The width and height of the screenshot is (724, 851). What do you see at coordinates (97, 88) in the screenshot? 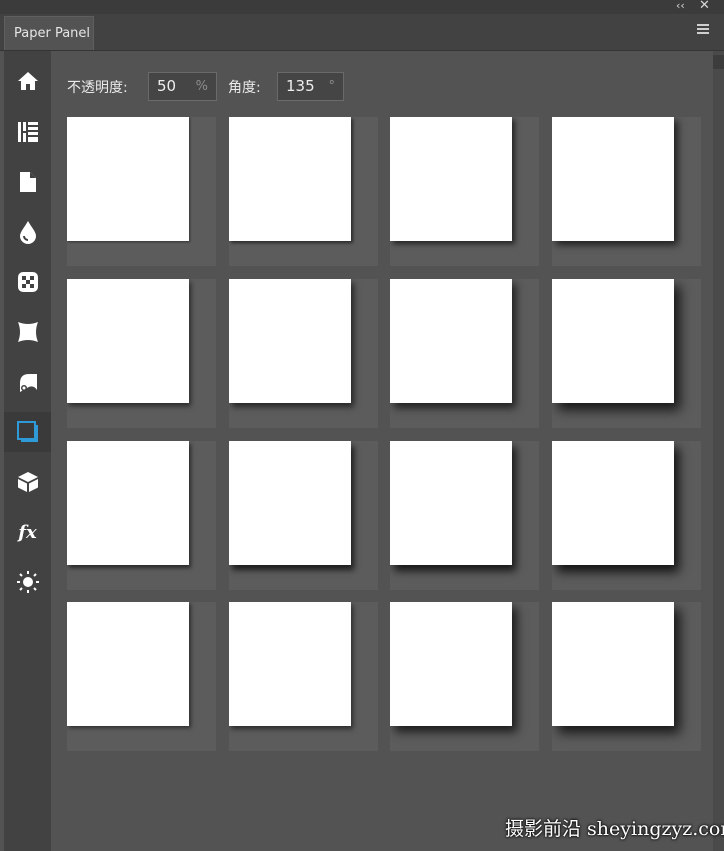
I see `opacity-label: 不透明度:` at bounding box center [97, 88].